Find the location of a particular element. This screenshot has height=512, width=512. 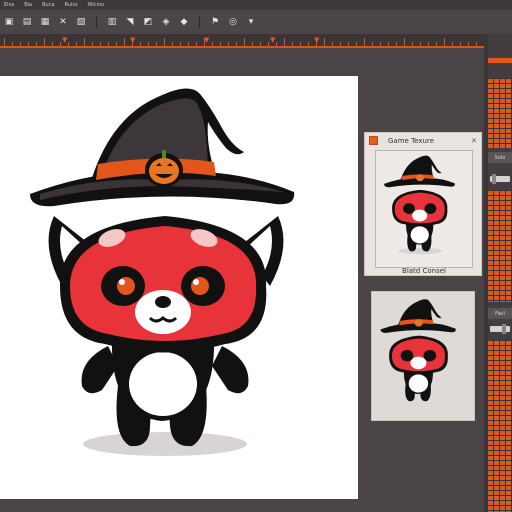

image-icon: ◩ is located at coordinates (148, 22).